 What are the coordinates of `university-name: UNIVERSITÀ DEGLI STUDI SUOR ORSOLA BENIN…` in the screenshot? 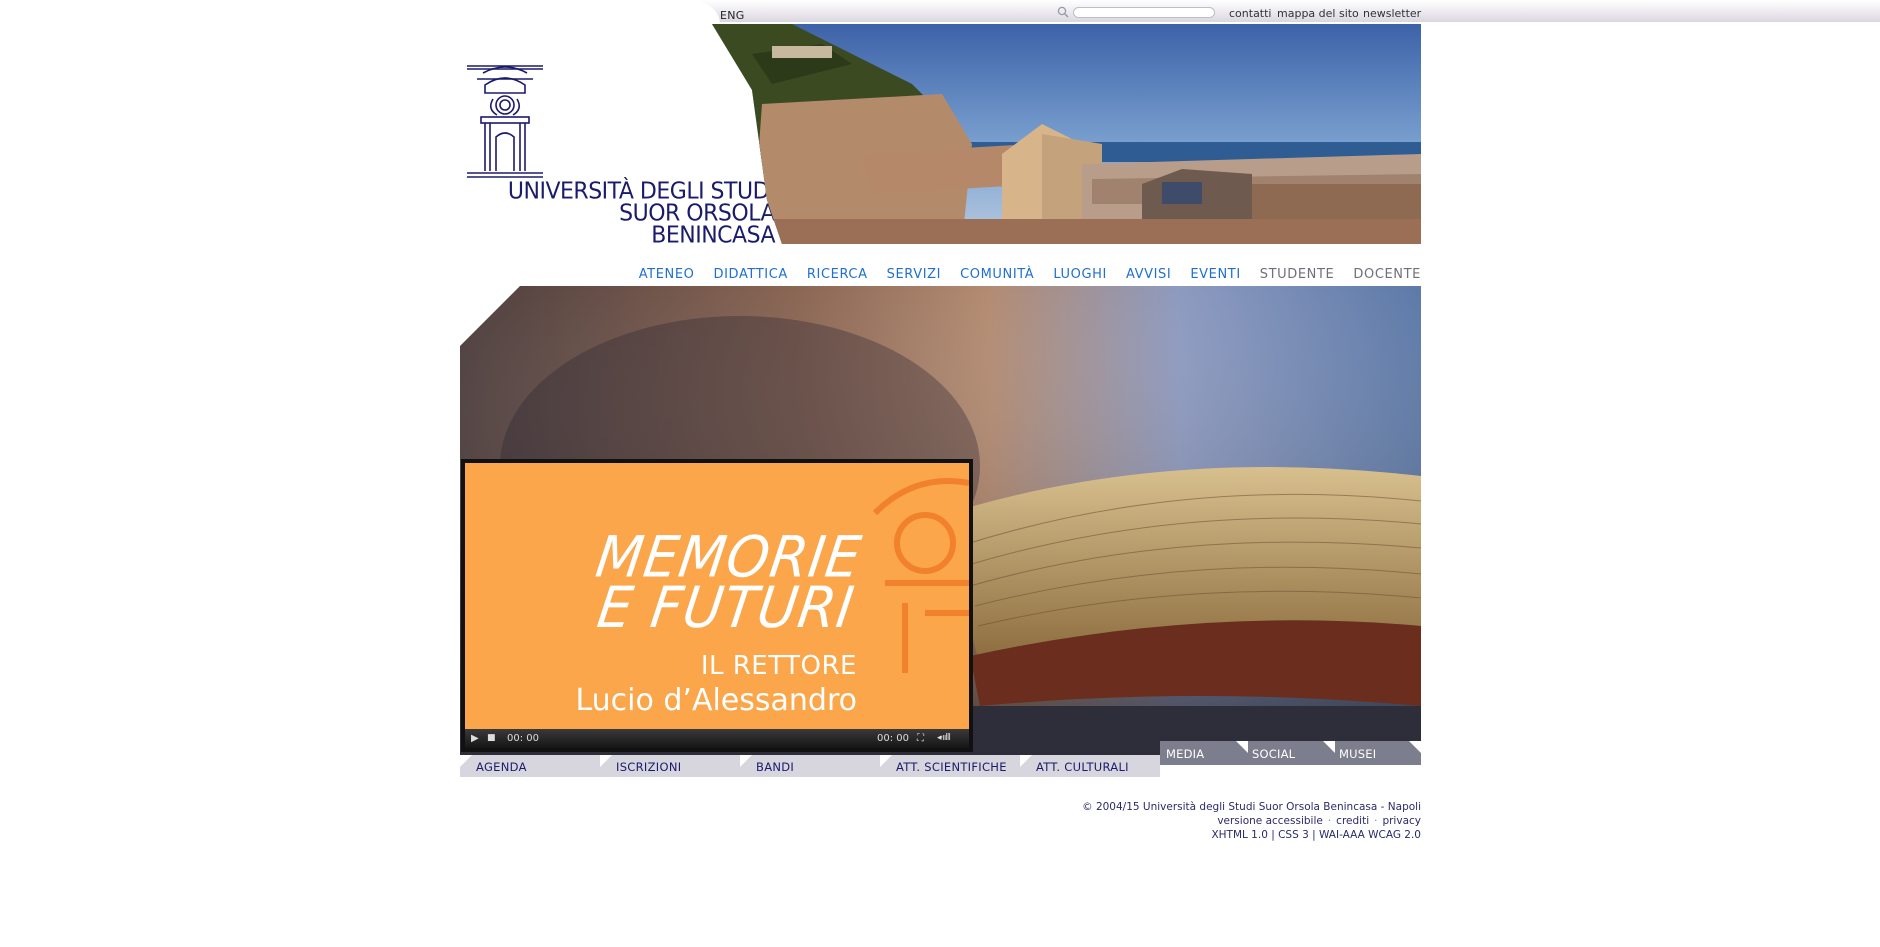 It's located at (638, 213).